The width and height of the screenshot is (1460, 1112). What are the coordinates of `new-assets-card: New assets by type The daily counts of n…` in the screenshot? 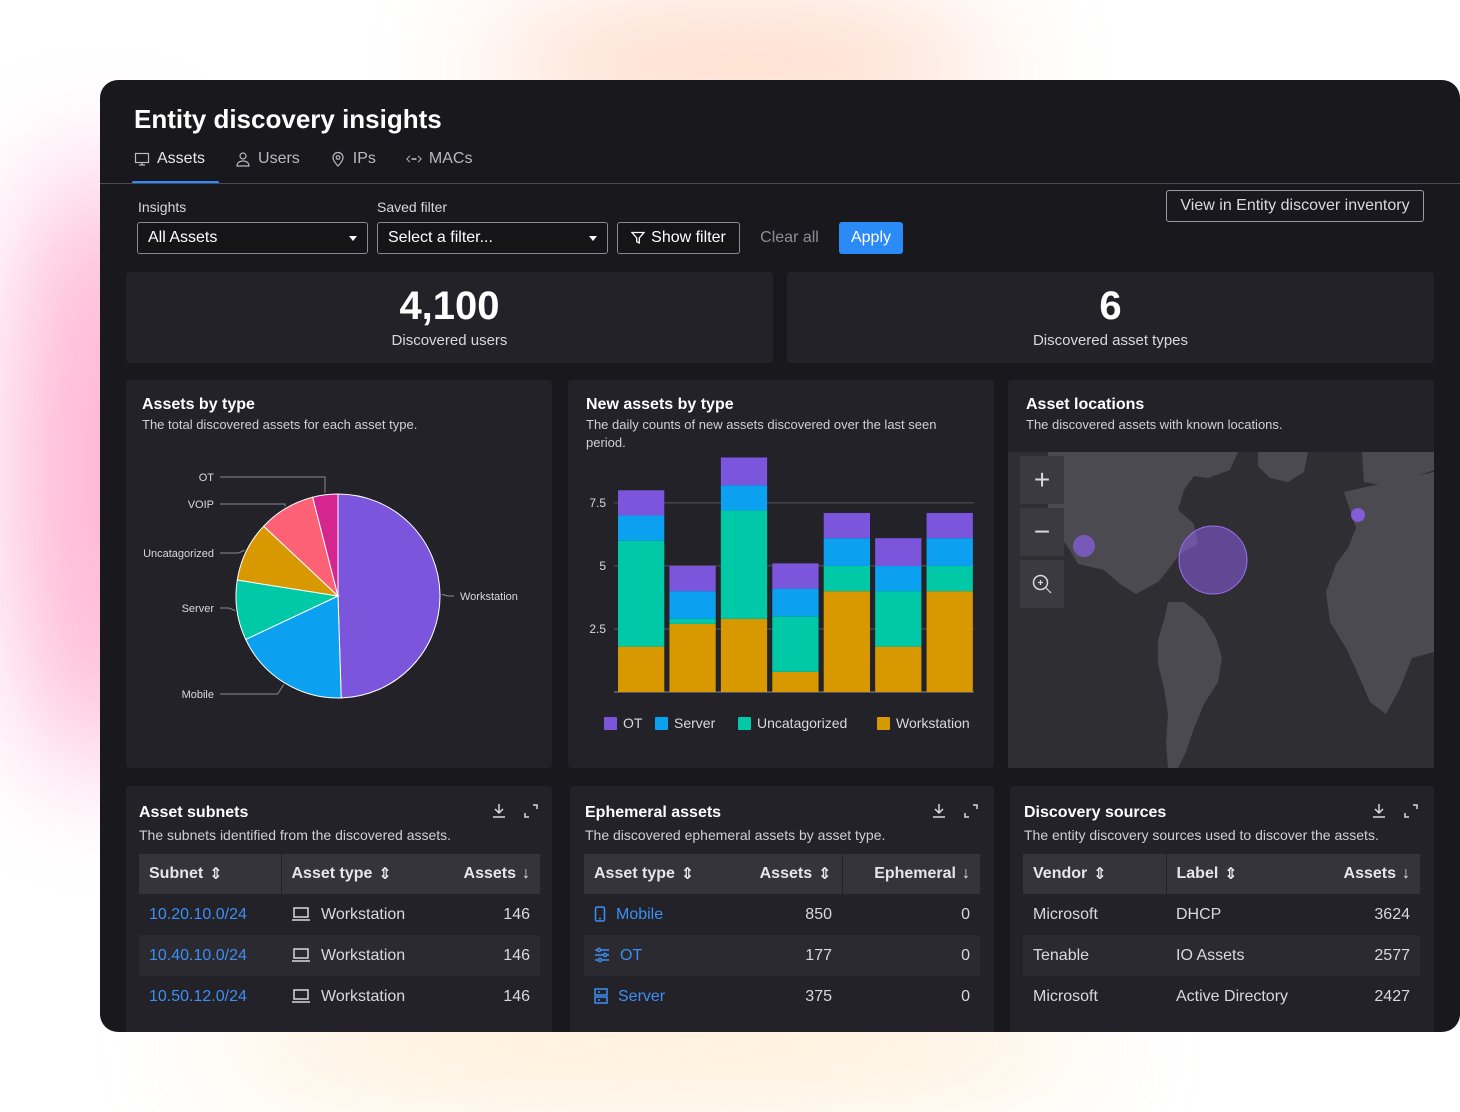 It's located at (781, 574).